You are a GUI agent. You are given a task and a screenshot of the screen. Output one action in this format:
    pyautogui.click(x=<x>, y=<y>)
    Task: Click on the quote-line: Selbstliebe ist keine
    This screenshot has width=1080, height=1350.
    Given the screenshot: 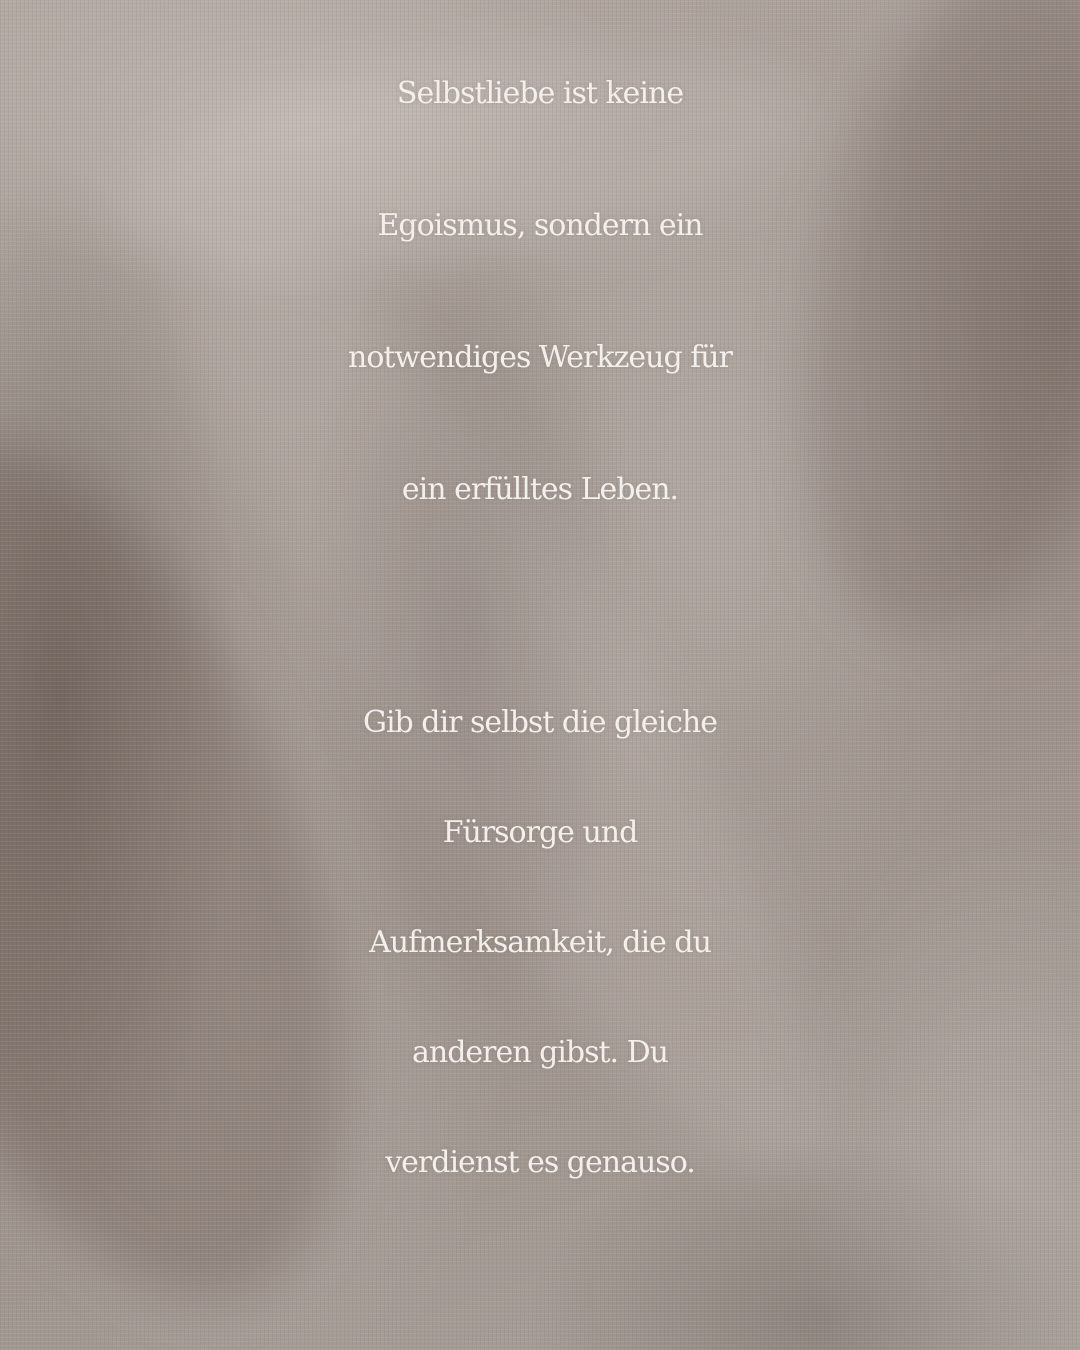 What is the action you would take?
    pyautogui.click(x=540, y=93)
    